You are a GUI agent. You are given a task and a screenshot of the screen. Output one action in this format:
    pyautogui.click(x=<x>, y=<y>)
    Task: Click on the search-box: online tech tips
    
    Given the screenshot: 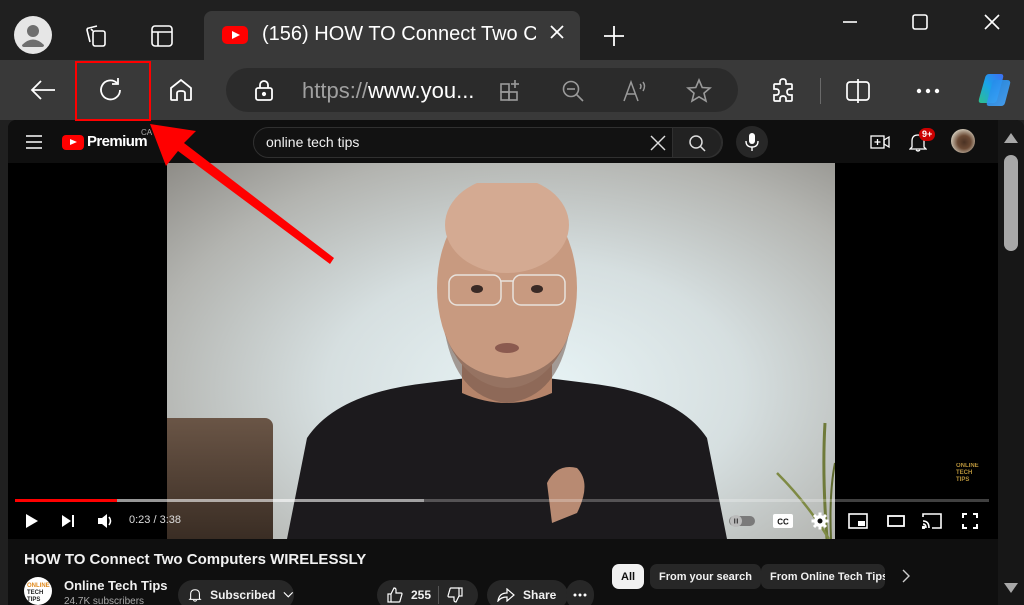 What is the action you would take?
    pyautogui.click(x=488, y=142)
    